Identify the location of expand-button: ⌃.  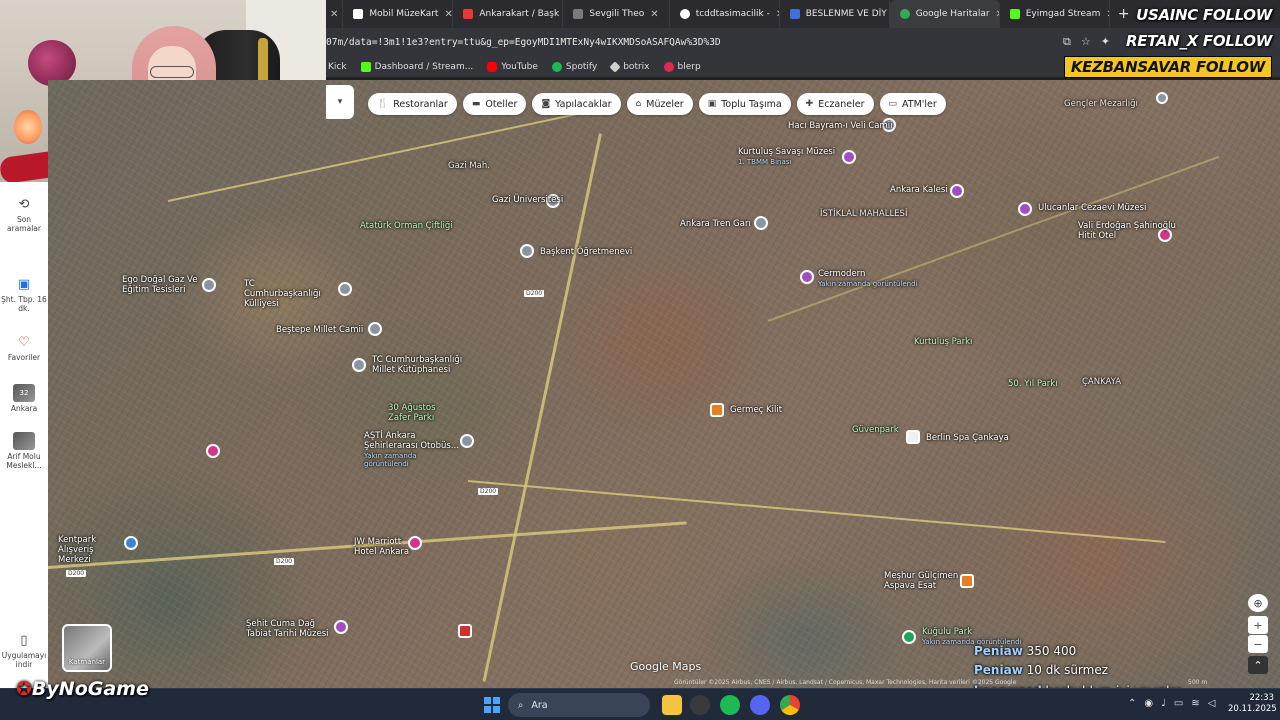
(1258, 665).